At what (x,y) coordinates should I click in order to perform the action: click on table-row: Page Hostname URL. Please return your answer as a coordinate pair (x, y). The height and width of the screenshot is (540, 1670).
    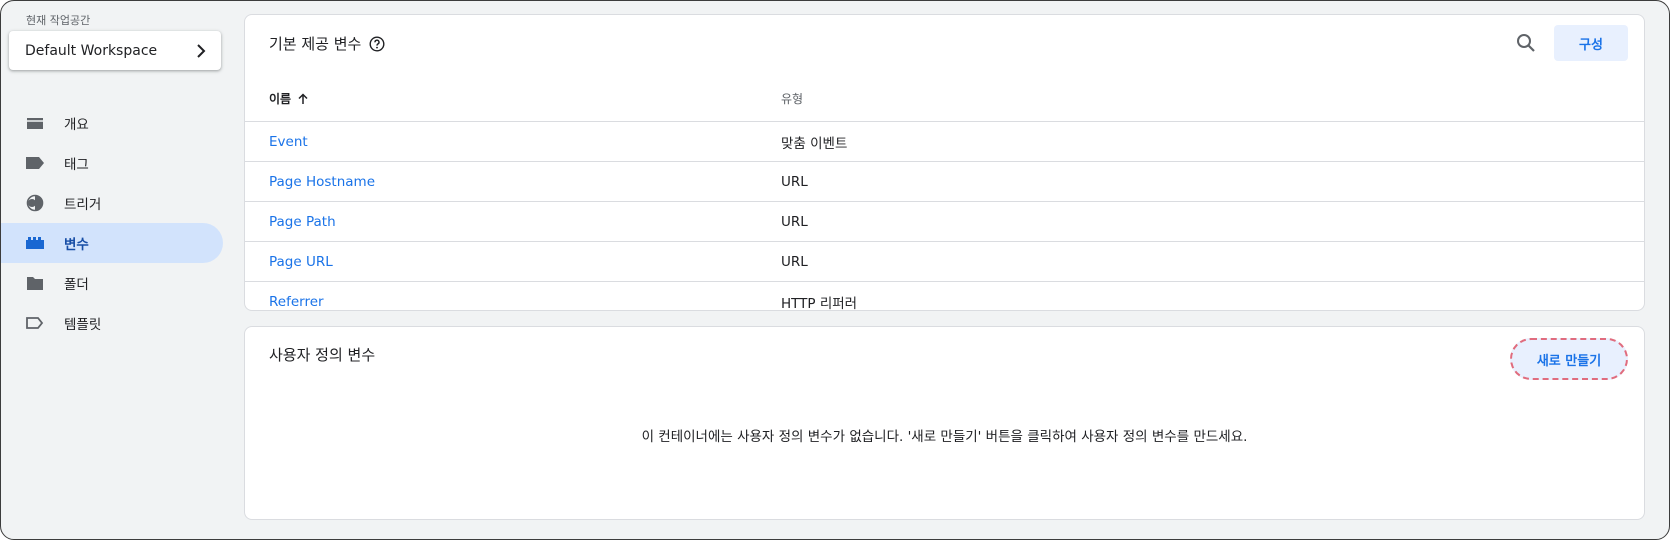
    Looking at the image, I should click on (944, 182).